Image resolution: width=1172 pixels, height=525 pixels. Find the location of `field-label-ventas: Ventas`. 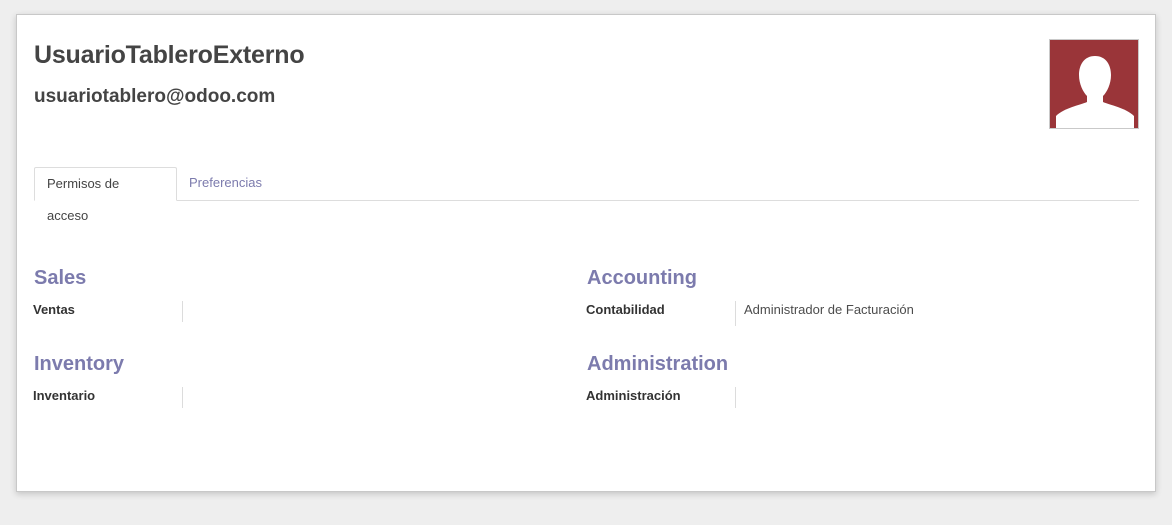

field-label-ventas: Ventas is located at coordinates (54, 309).